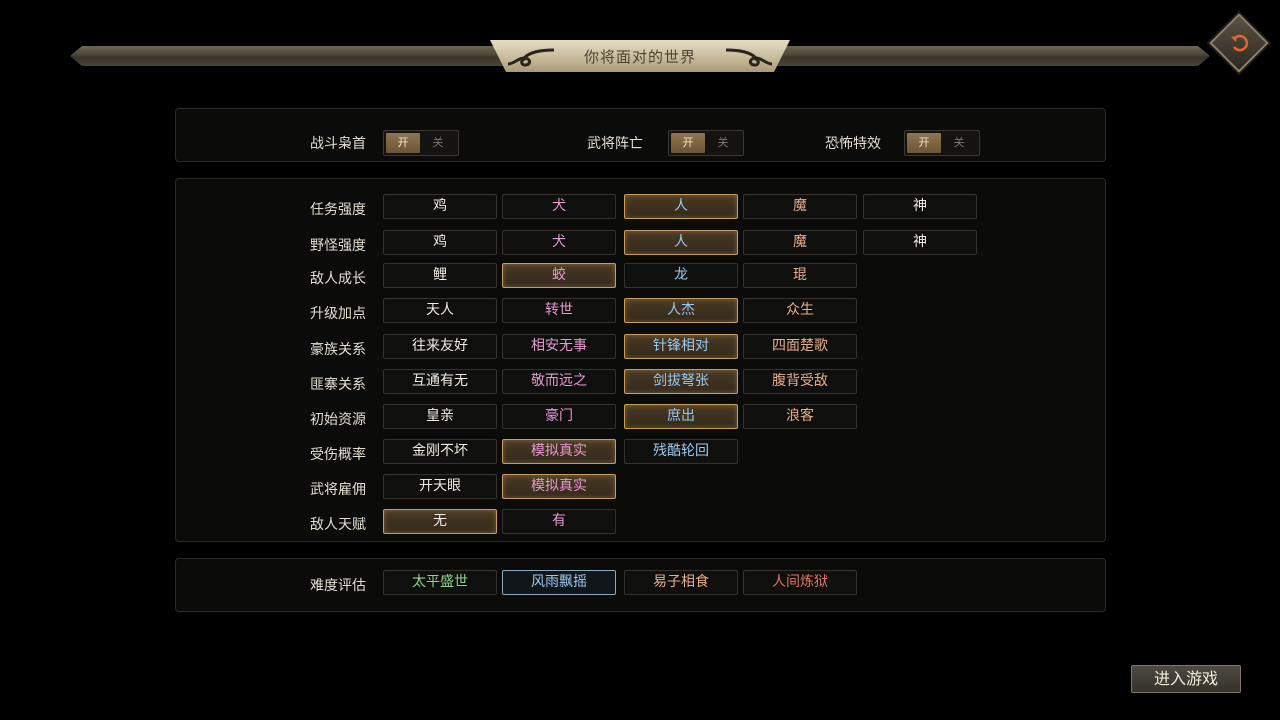 This screenshot has width=1280, height=720. I want to click on setting-label: 敌人天赋, so click(338, 525).